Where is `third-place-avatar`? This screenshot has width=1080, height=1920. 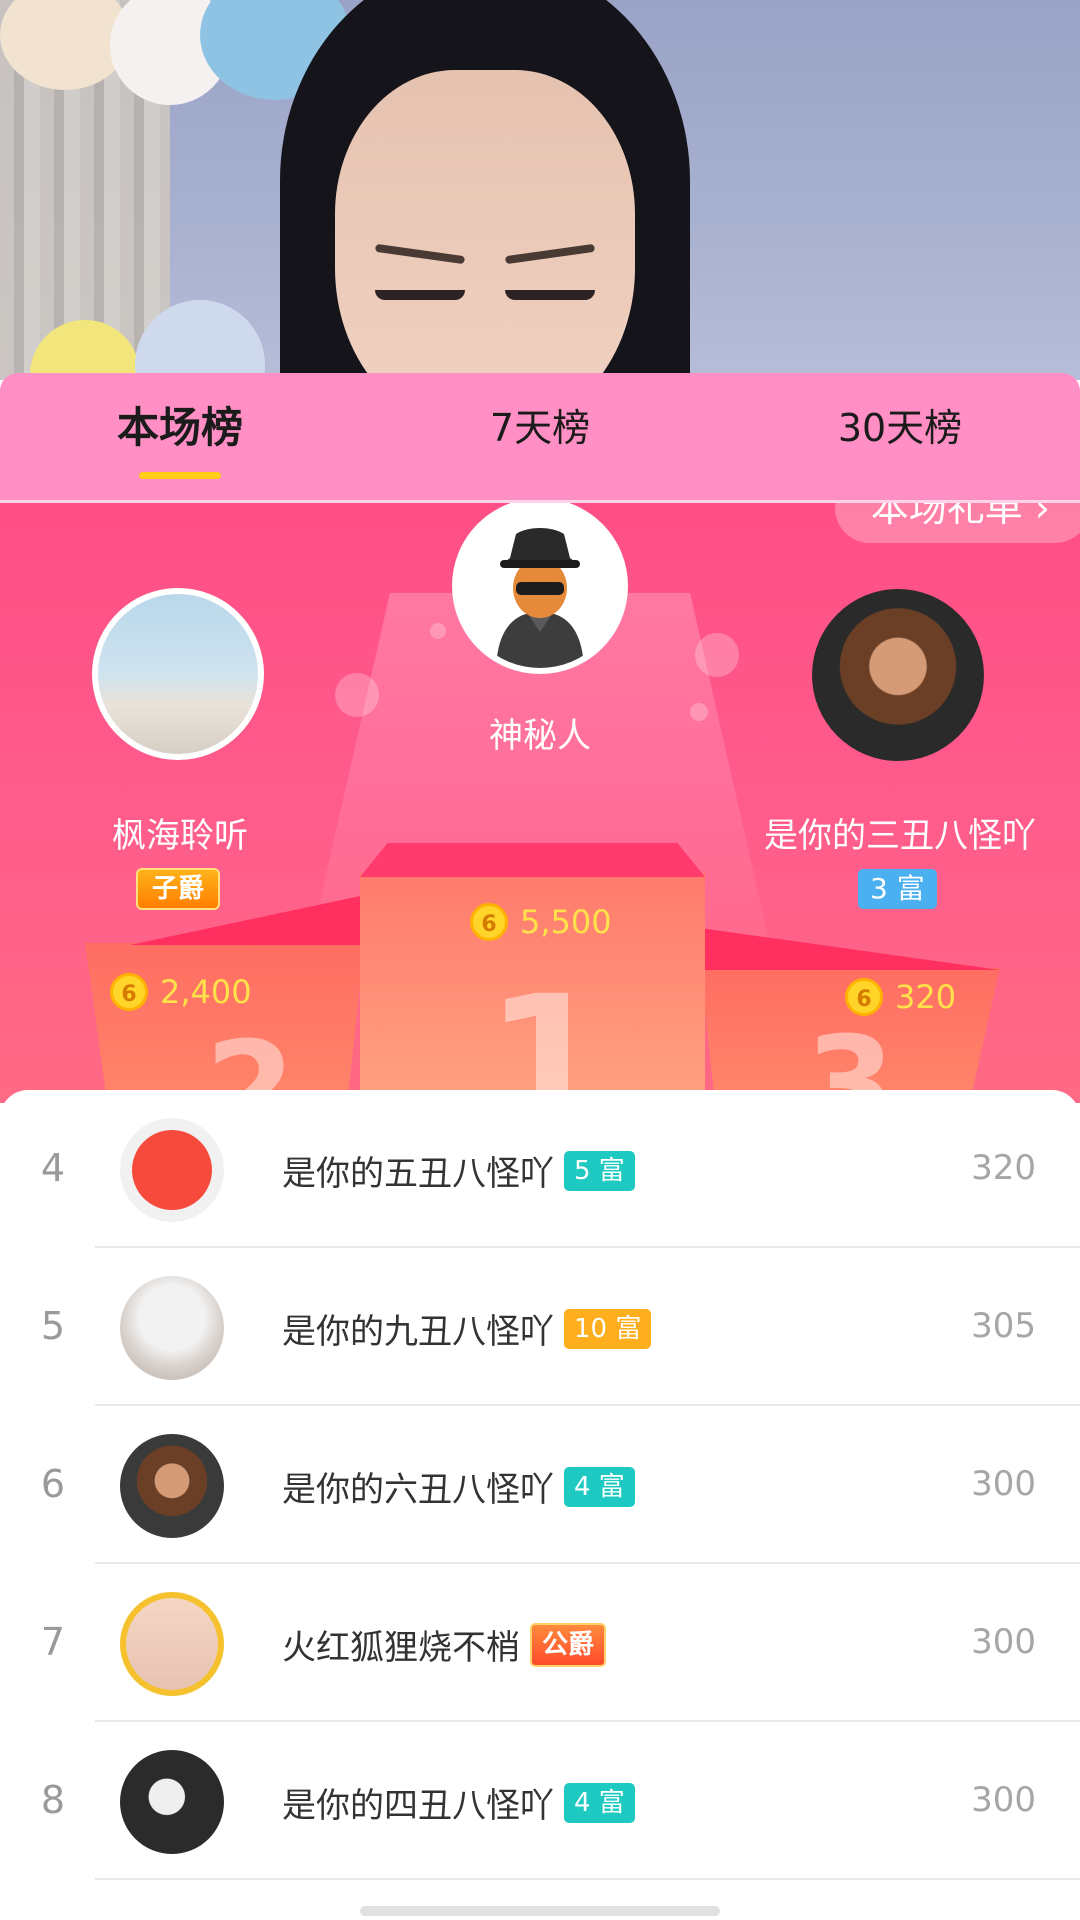 third-place-avatar is located at coordinates (898, 675).